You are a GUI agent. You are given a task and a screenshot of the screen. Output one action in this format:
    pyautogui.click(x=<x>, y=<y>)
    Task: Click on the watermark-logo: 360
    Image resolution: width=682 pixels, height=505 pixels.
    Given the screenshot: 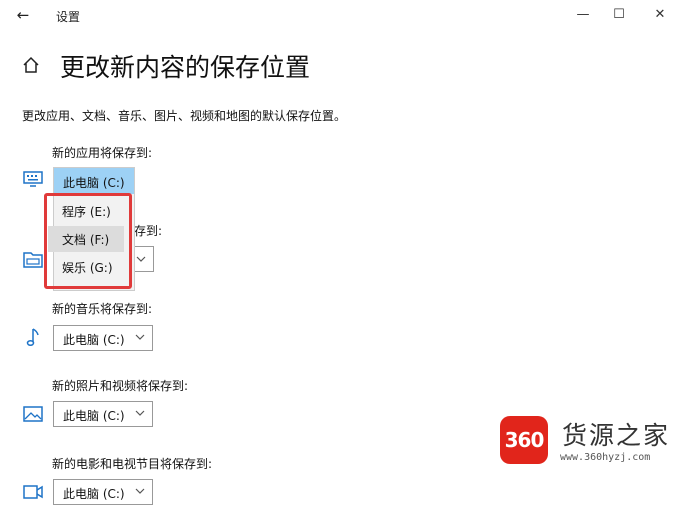 What is the action you would take?
    pyautogui.click(x=524, y=440)
    